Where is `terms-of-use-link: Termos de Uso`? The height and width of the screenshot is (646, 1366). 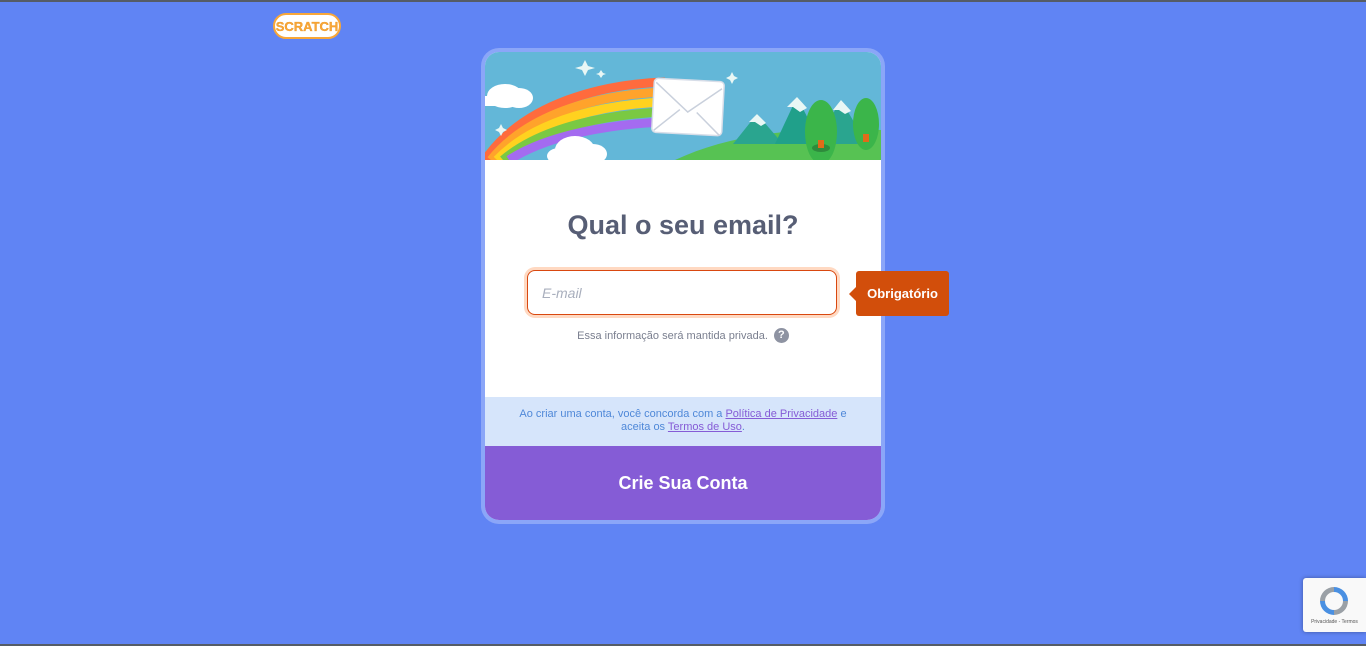
terms-of-use-link: Termos de Uso is located at coordinates (705, 427).